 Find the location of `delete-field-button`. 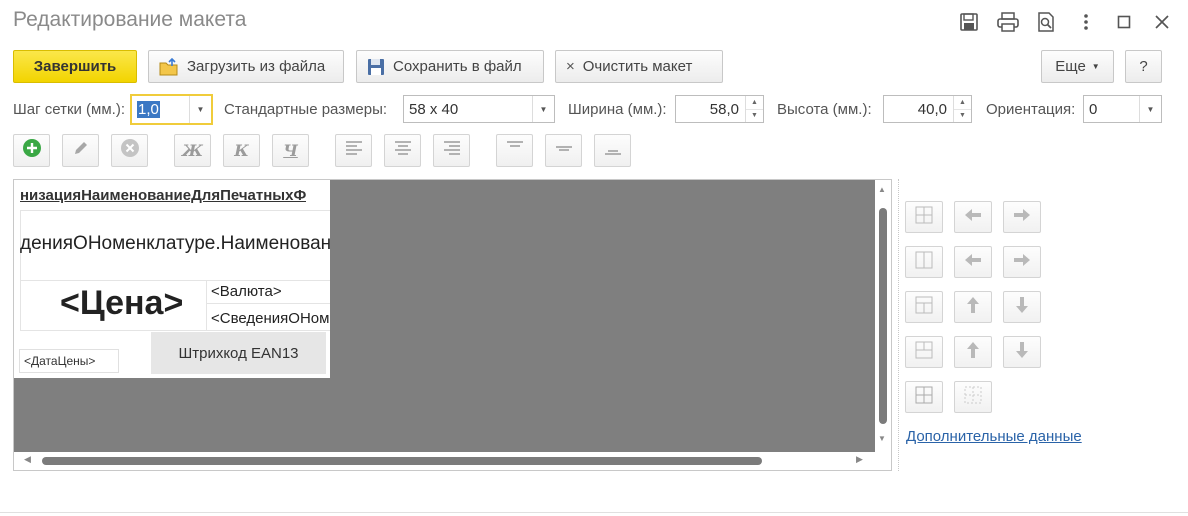

delete-field-button is located at coordinates (129, 150).